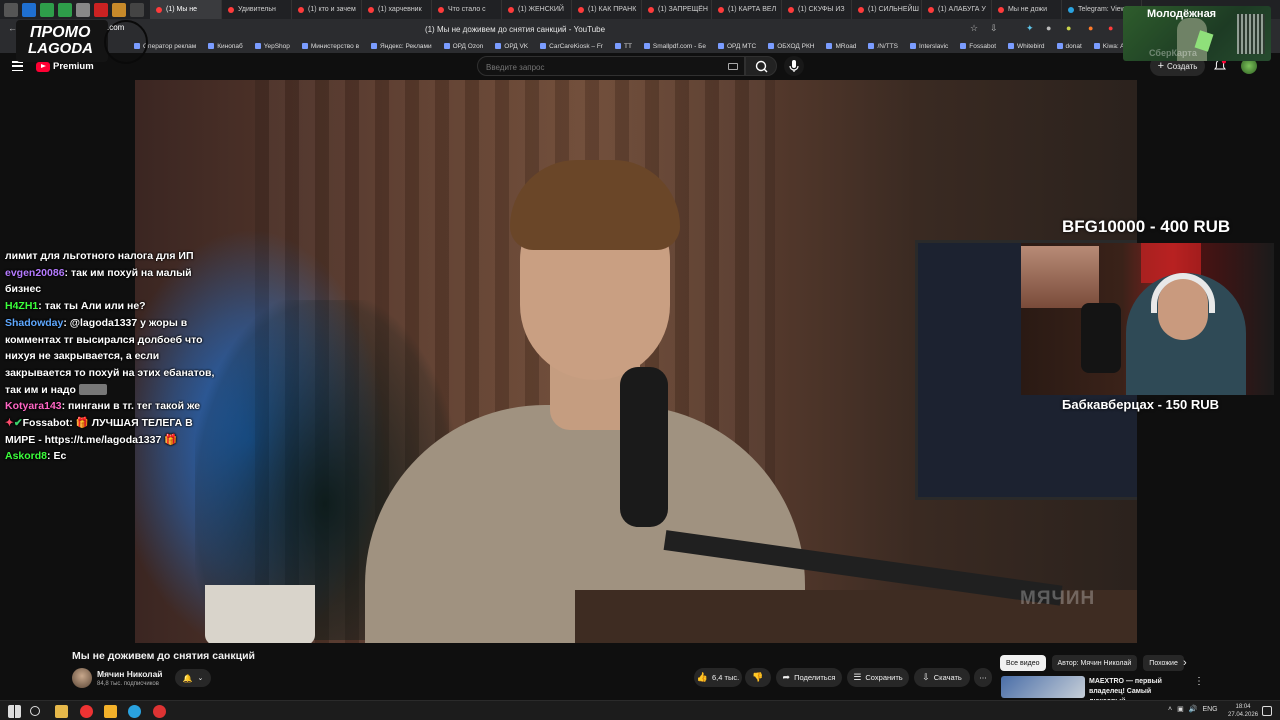 The width and height of the screenshot is (1280, 720). Describe the element at coordinates (758, 677) in the screenshot. I see `dislike-button: 👎` at that location.